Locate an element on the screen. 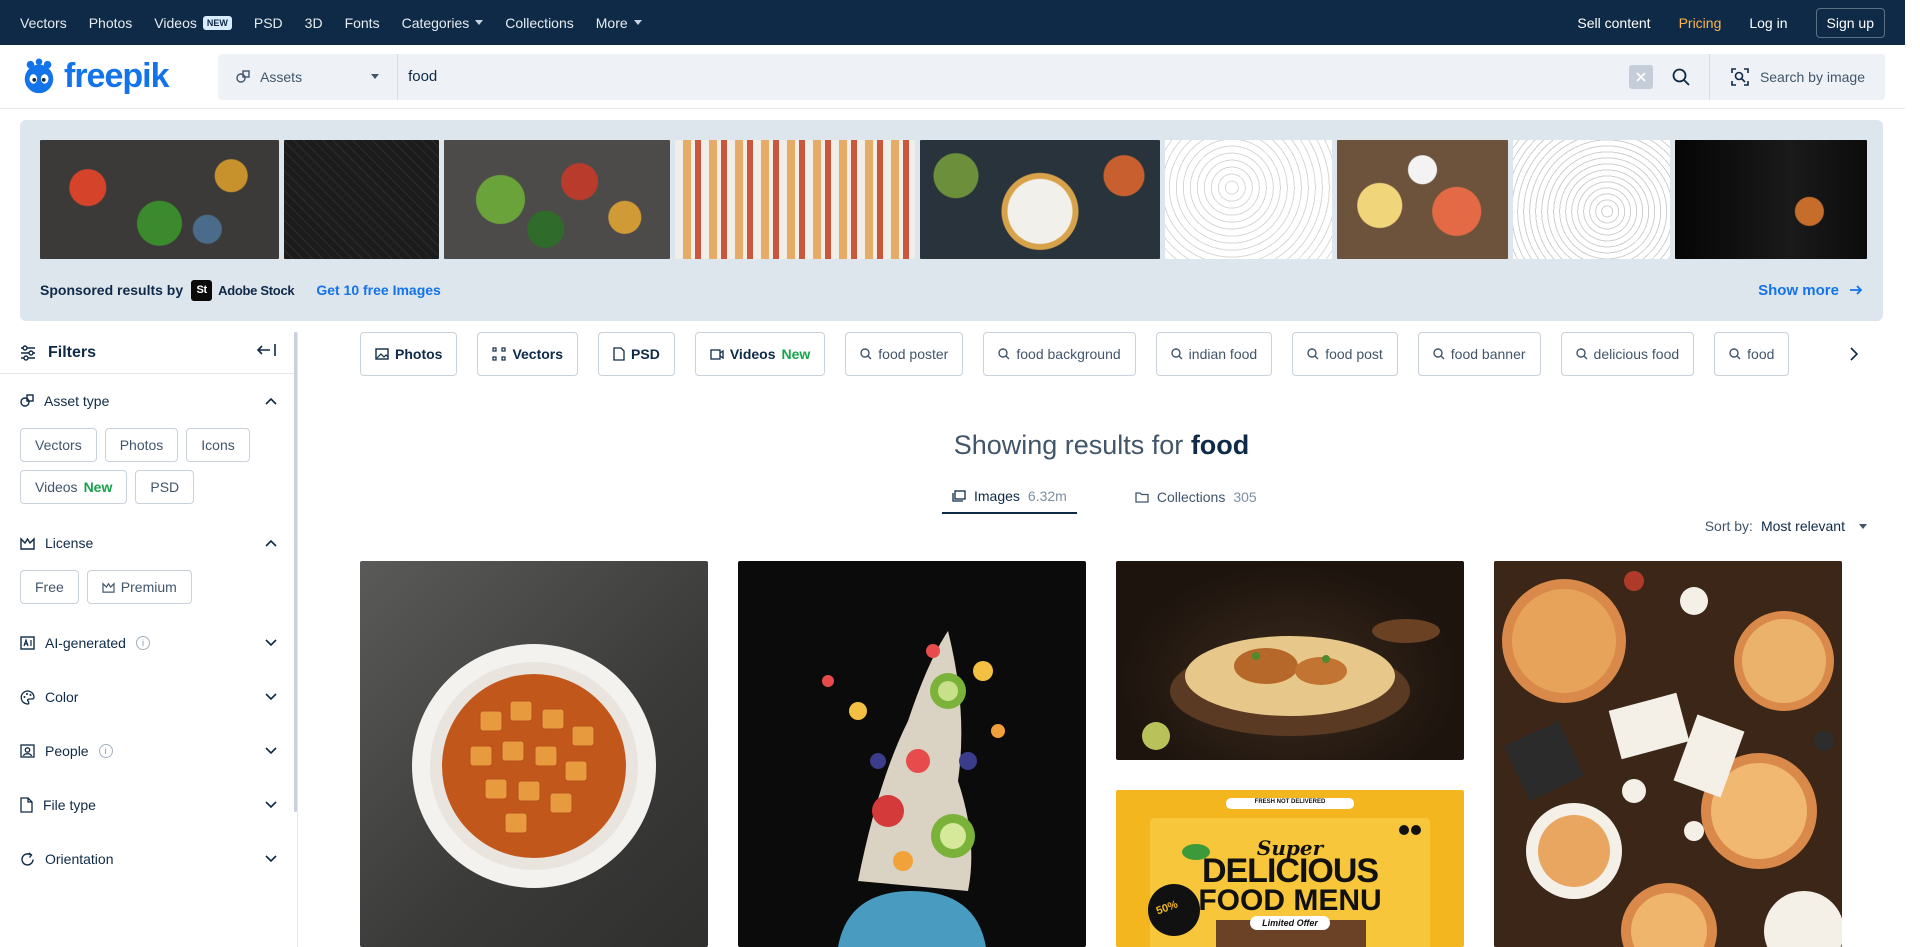  tag-query: food is located at coordinates (1752, 354).